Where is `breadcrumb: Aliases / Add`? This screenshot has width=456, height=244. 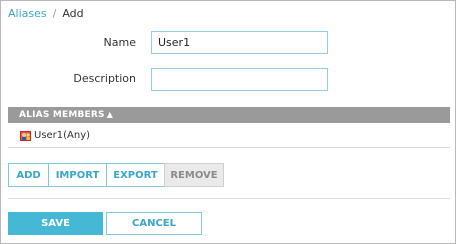 breadcrumb: Aliases / Add is located at coordinates (46, 13).